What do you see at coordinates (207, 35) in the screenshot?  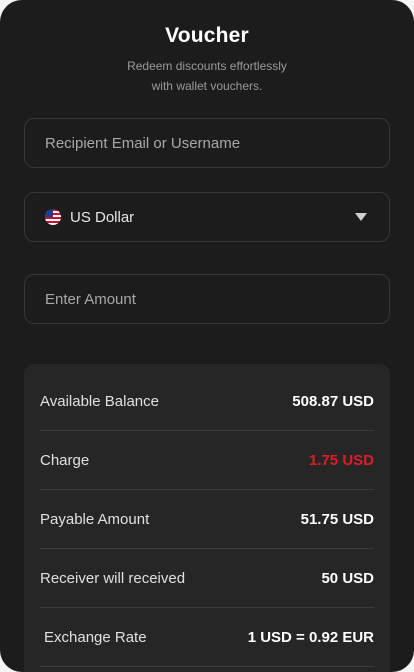 I see `page-title: Voucher` at bounding box center [207, 35].